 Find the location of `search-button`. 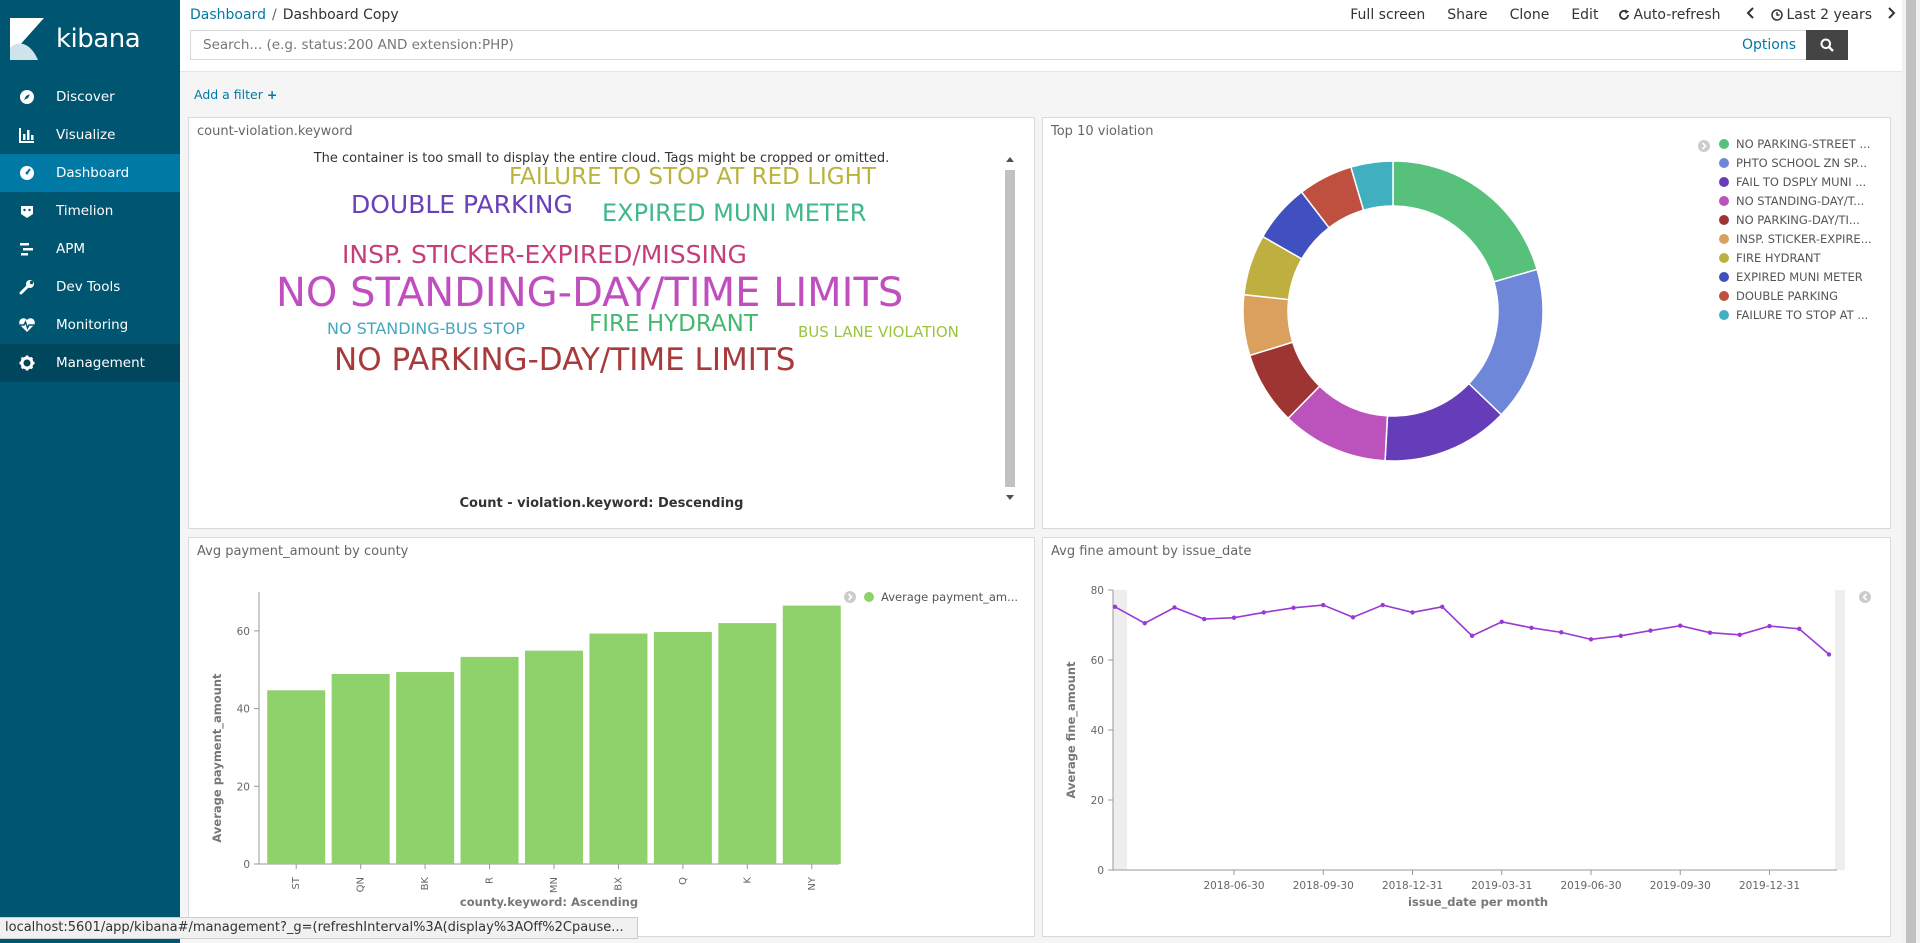

search-button is located at coordinates (1827, 45).